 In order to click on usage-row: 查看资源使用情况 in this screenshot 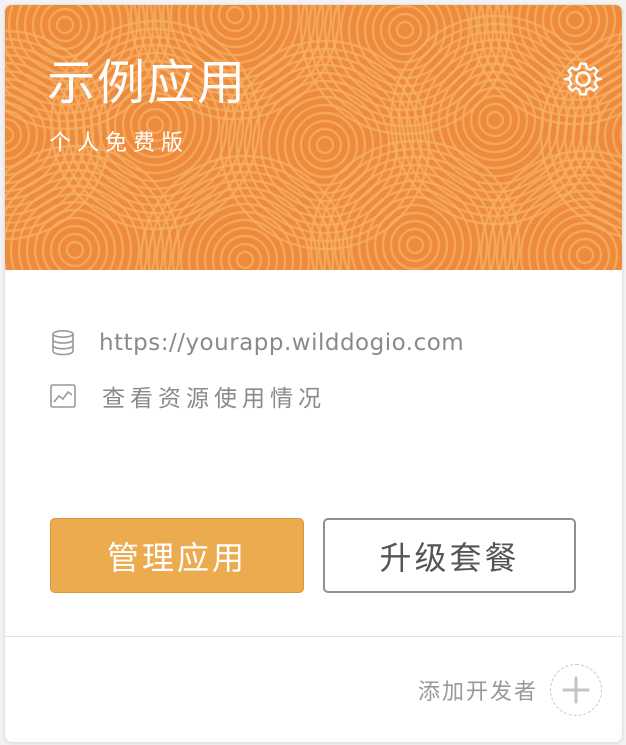, I will do `click(187, 396)`.